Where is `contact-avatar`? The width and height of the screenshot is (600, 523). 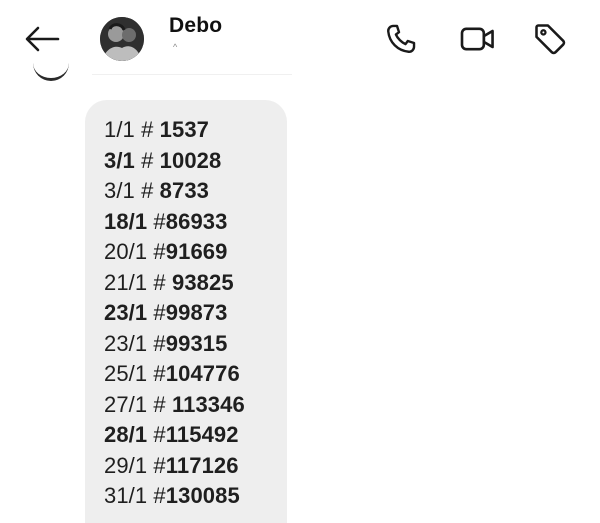 contact-avatar is located at coordinates (122, 39).